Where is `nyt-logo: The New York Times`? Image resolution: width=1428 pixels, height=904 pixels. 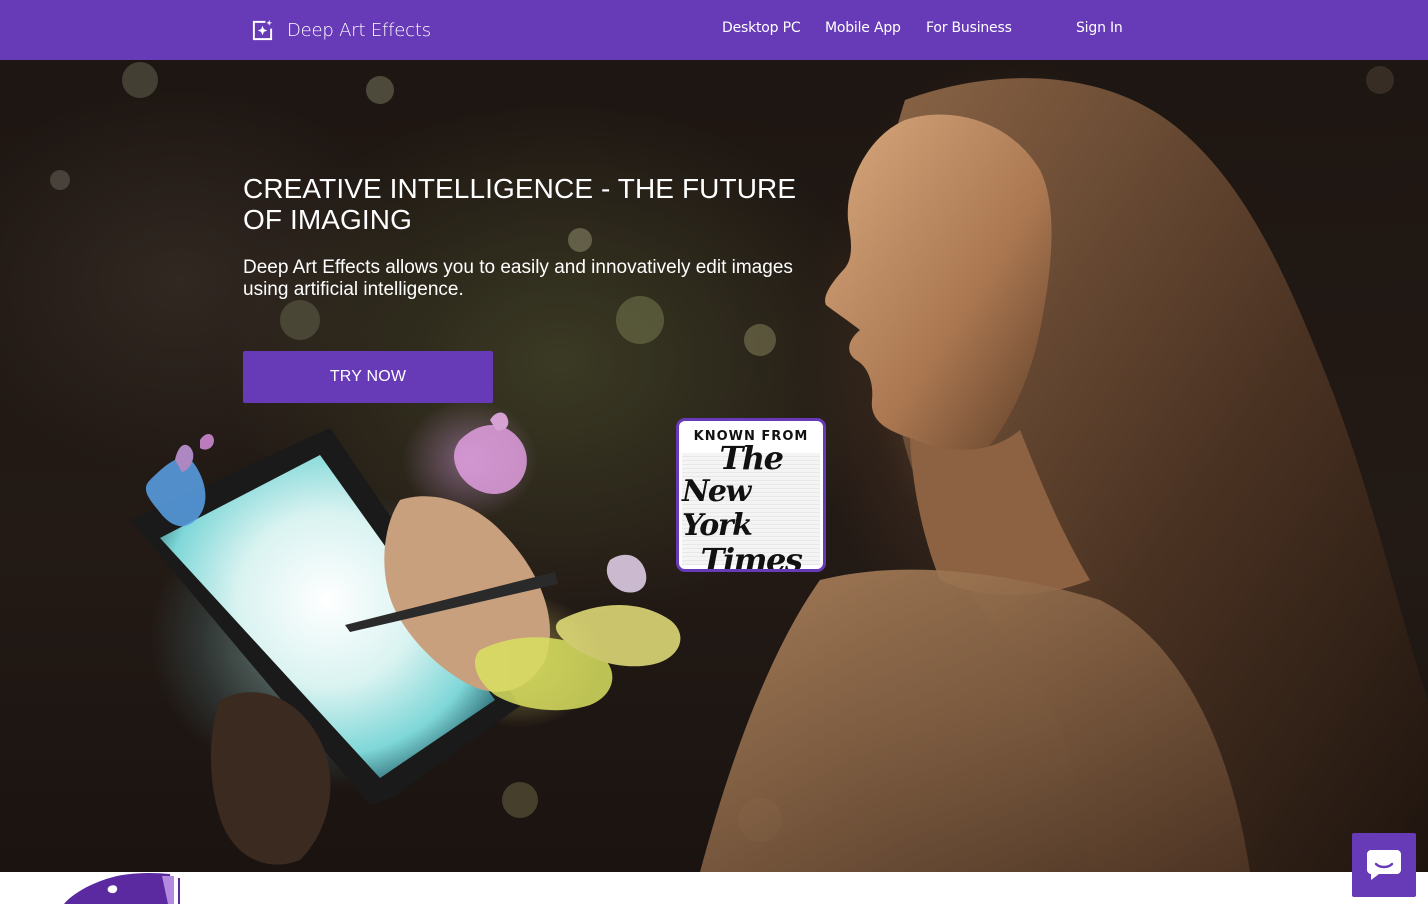 nyt-logo: The New York Times is located at coordinates (751, 505).